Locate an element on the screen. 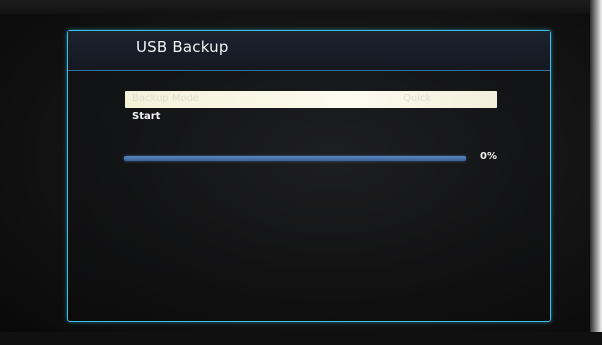 The image size is (602, 345). menu-item-backup-mode: Backup Mode Quick is located at coordinates (311, 99).